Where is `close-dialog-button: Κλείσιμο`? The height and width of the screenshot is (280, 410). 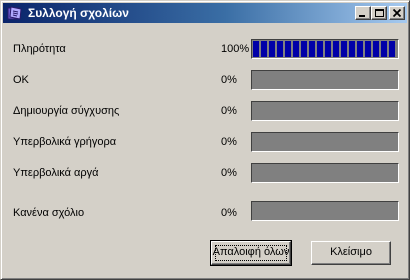 close-dialog-button: Κλείσιμο is located at coordinates (351, 253).